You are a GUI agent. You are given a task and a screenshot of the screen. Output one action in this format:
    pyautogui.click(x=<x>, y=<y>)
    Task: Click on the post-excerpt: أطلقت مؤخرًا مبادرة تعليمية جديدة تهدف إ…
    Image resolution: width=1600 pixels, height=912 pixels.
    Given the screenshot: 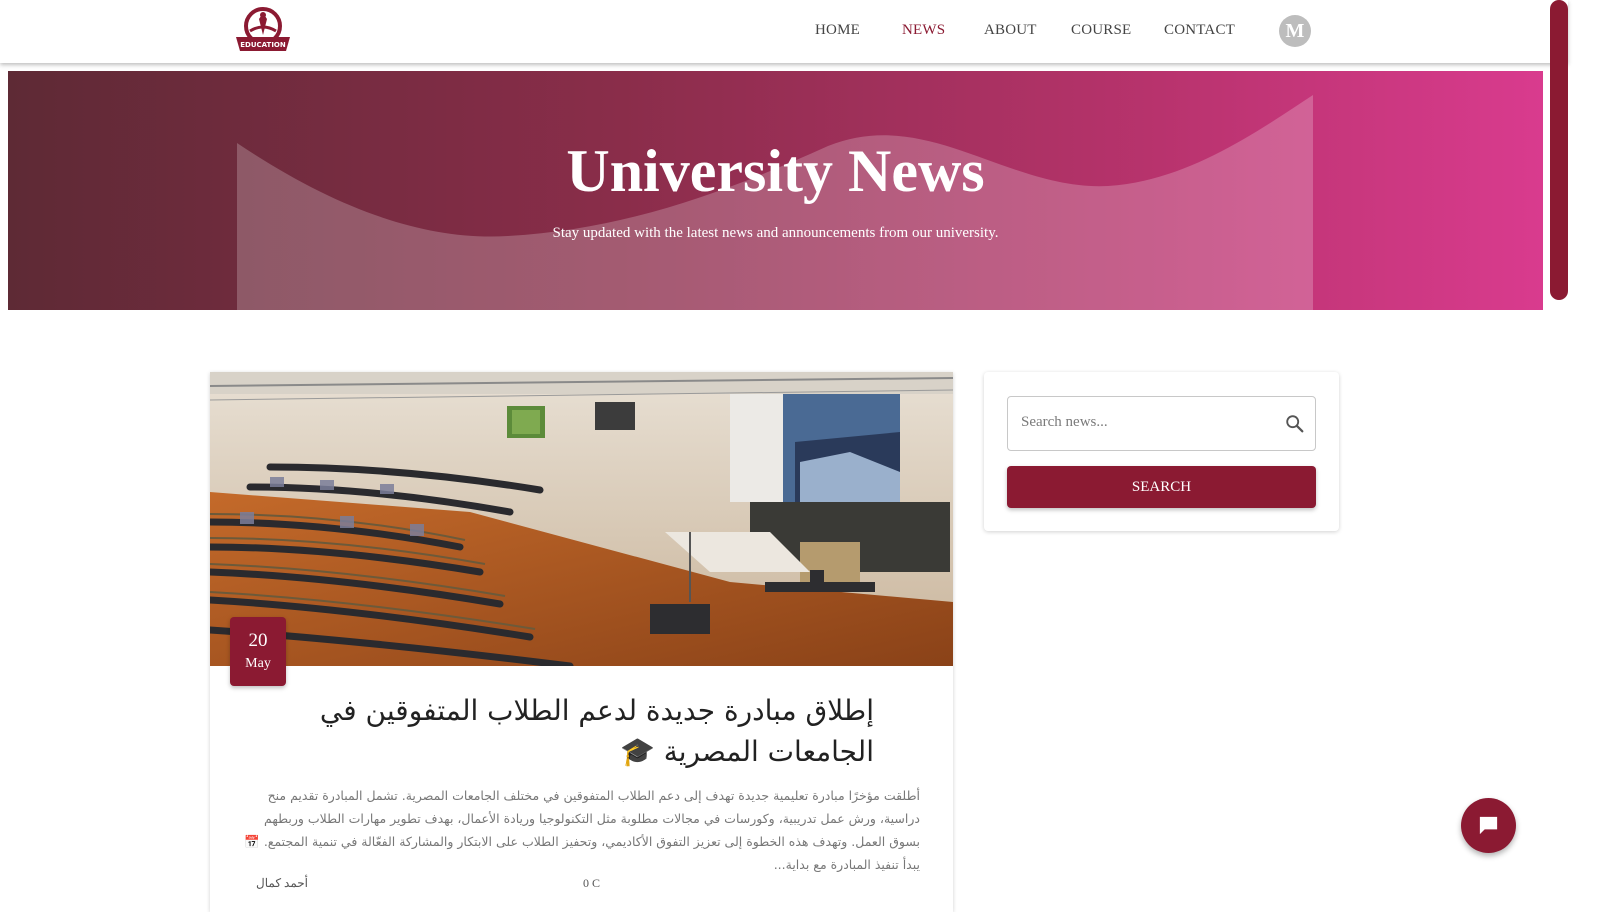 What is the action you would take?
    pyautogui.click(x=582, y=830)
    